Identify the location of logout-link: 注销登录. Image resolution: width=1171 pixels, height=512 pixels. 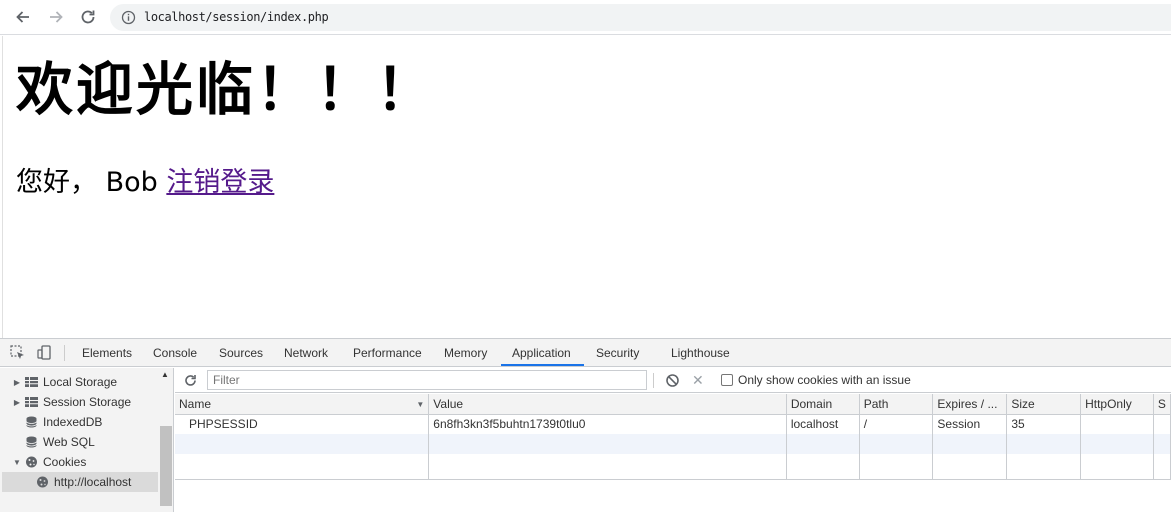
(220, 182).